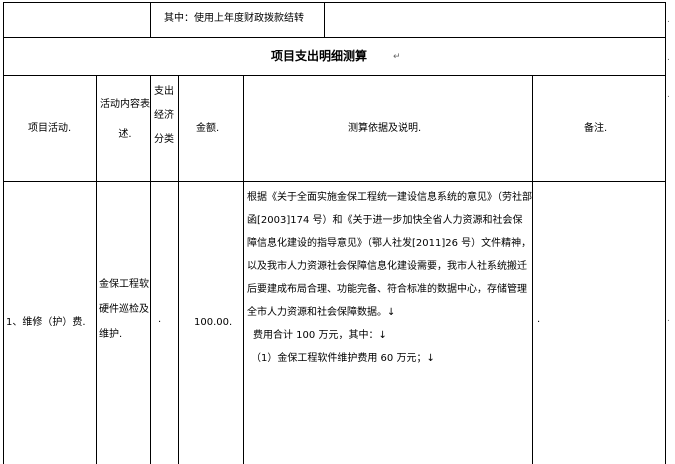  What do you see at coordinates (668, 319) in the screenshot?
I see `row-end-mark-4: .` at bounding box center [668, 319].